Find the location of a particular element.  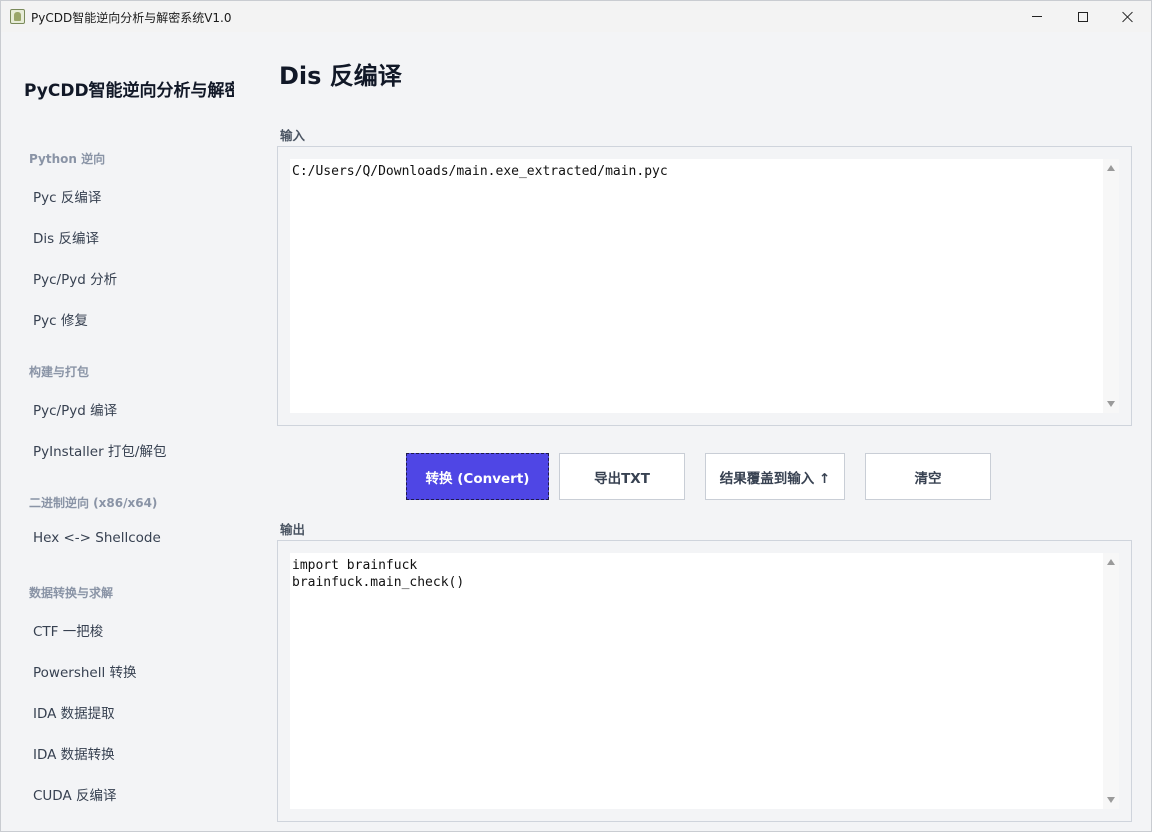

sidebar-item-powershell: Powershell 转换 is located at coordinates (85, 671).